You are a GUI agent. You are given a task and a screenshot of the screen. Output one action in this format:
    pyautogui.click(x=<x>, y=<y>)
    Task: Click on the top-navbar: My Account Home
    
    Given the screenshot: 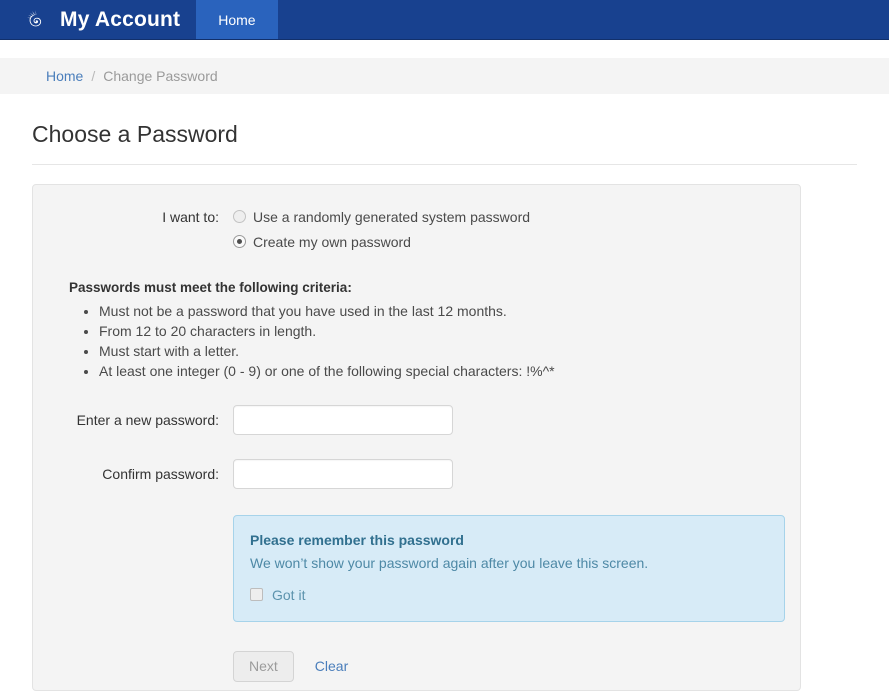 What is the action you would take?
    pyautogui.click(x=444, y=20)
    